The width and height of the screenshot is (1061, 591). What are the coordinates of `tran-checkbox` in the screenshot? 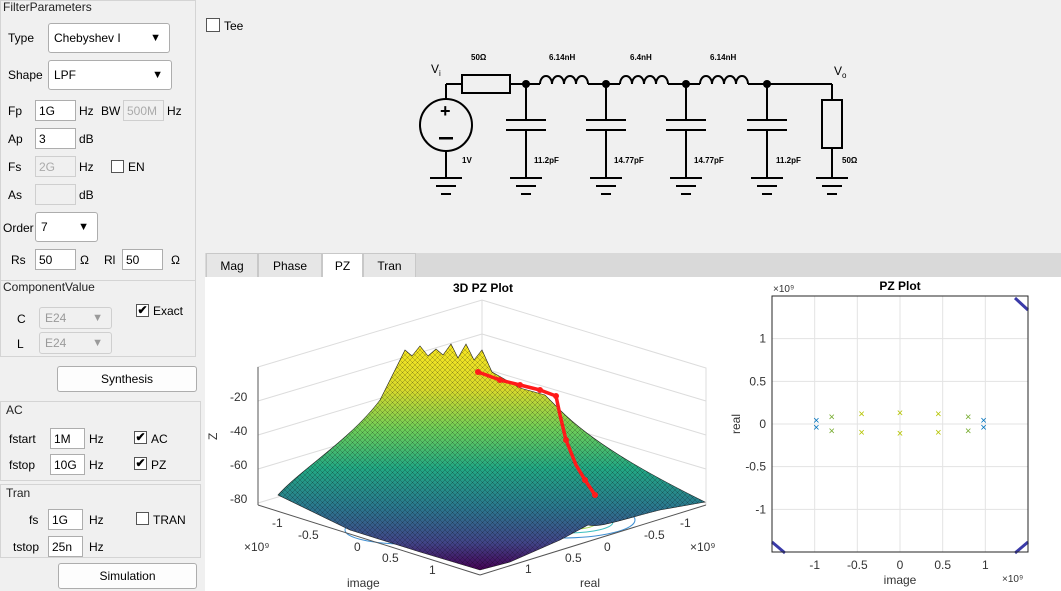 It's located at (142, 518).